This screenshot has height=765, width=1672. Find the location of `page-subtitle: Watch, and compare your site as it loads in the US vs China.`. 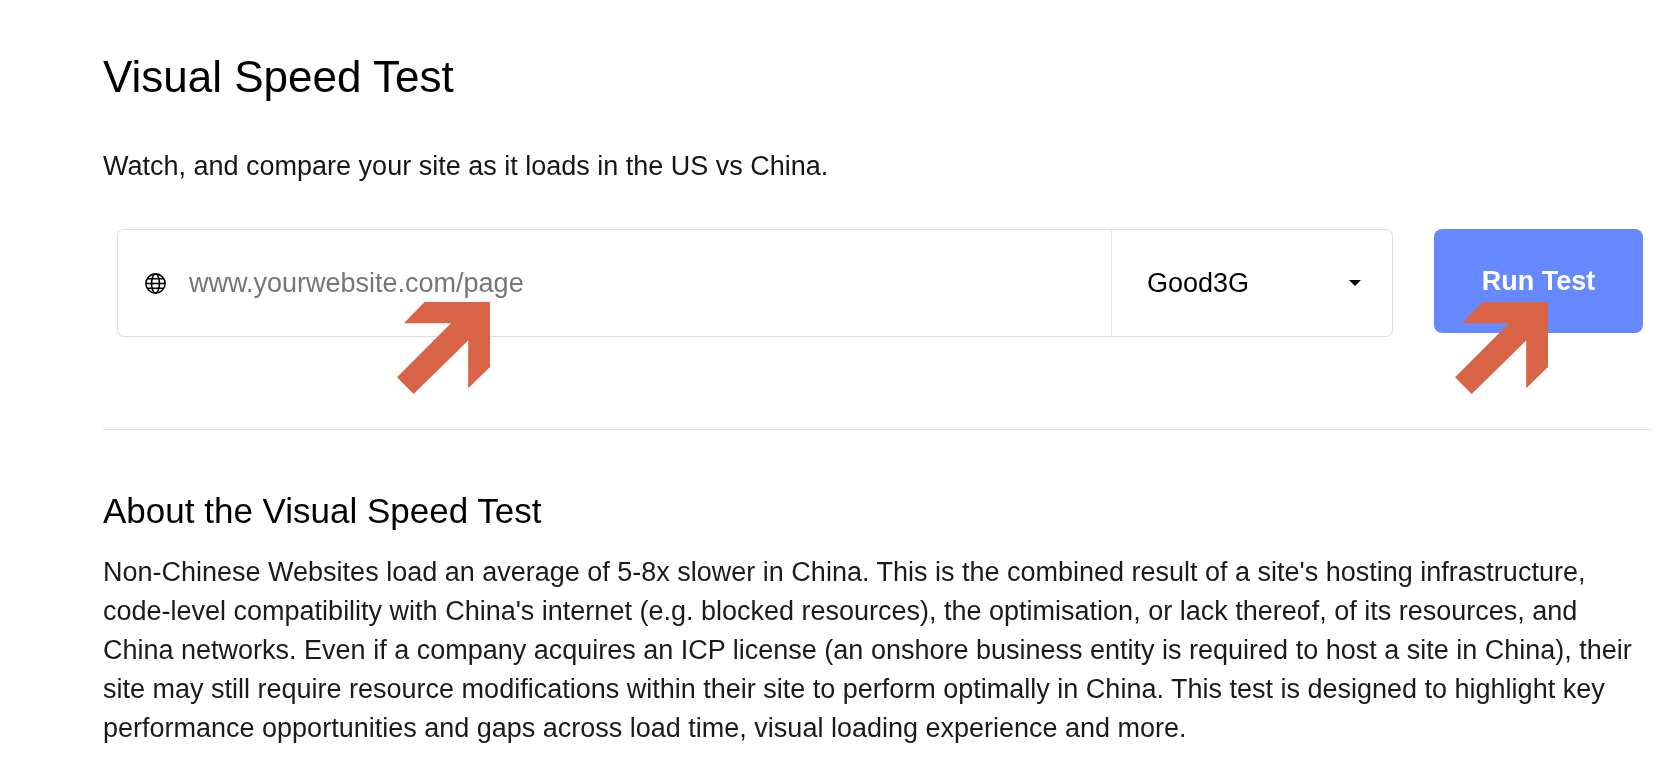

page-subtitle: Watch, and compare your site as it loads in the US vs China. is located at coordinates (466, 166).